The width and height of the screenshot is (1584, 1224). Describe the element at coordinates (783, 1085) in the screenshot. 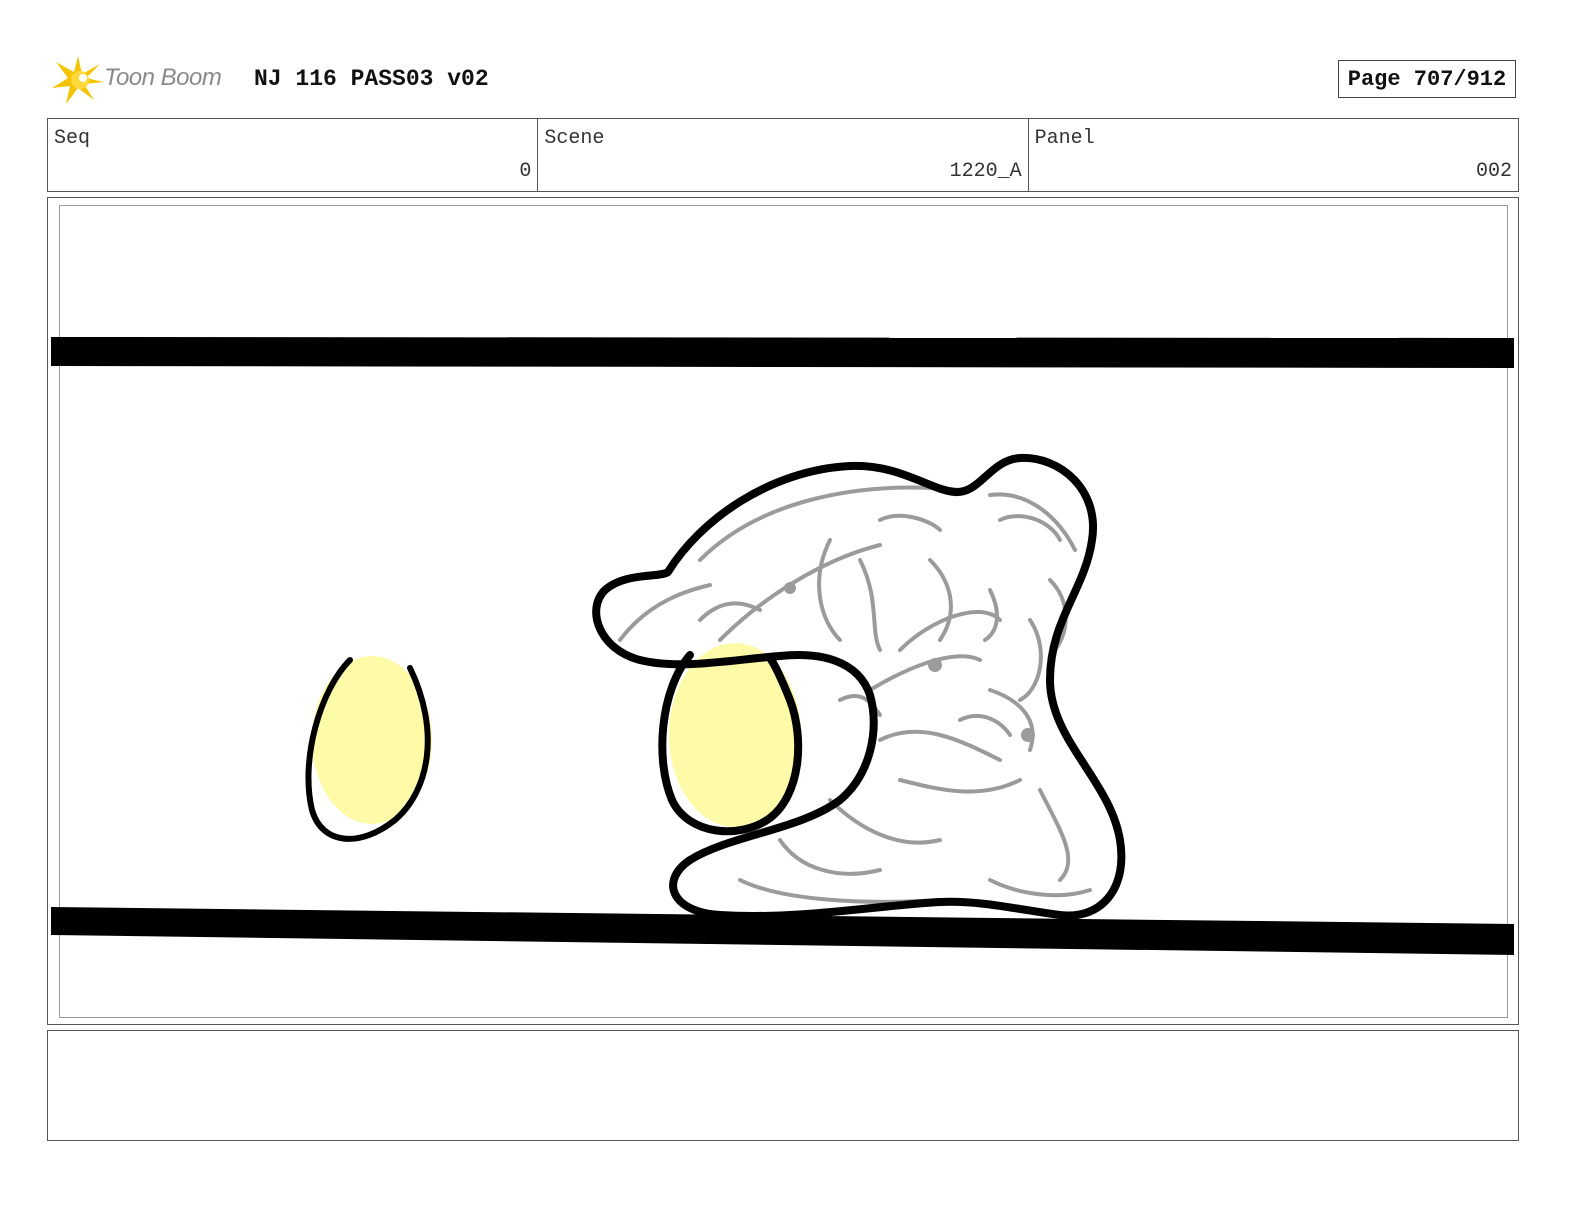

I see `panel-notes-box` at that location.